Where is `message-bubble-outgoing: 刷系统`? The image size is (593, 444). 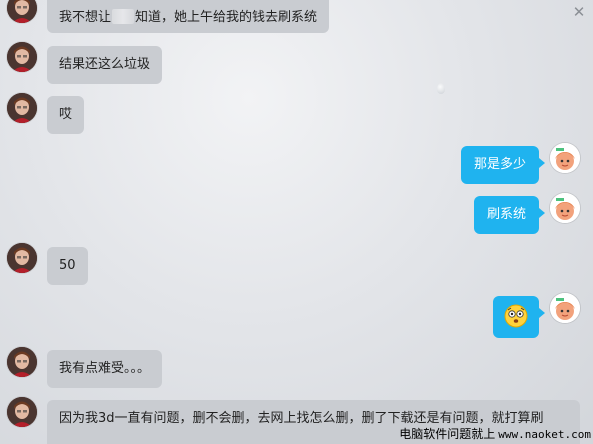
message-bubble-outgoing: 刷系统 is located at coordinates (509, 215).